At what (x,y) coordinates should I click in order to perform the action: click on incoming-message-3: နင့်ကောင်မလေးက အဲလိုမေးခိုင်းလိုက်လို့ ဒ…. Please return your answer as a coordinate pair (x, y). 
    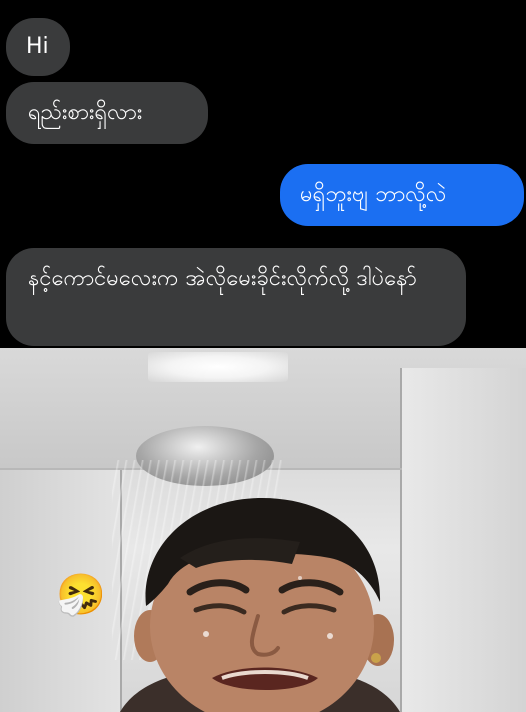
    Looking at the image, I should click on (236, 297).